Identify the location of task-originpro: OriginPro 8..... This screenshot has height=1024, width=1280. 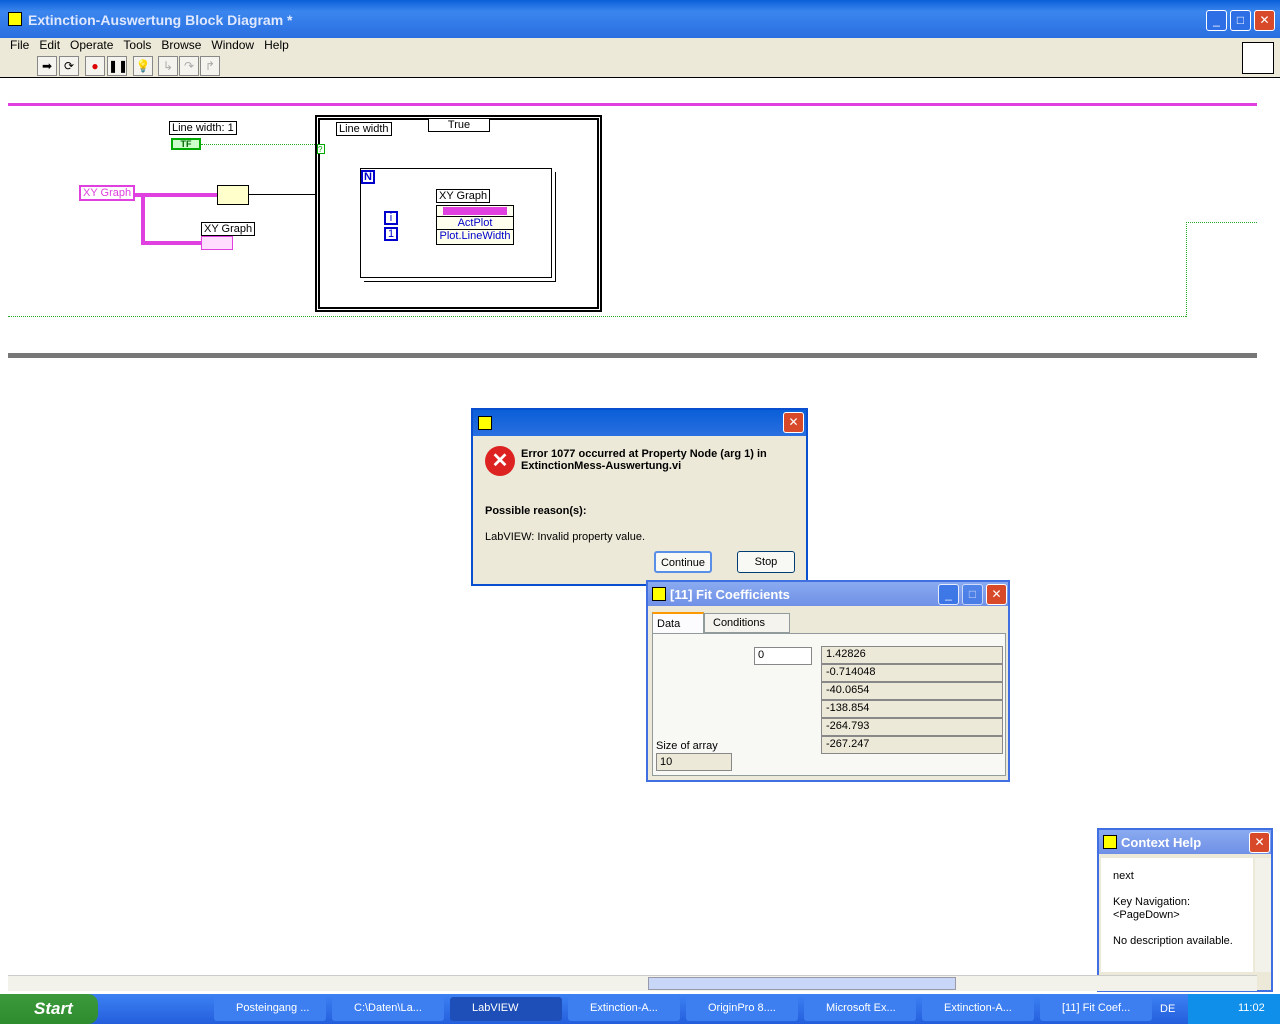
(742, 1009).